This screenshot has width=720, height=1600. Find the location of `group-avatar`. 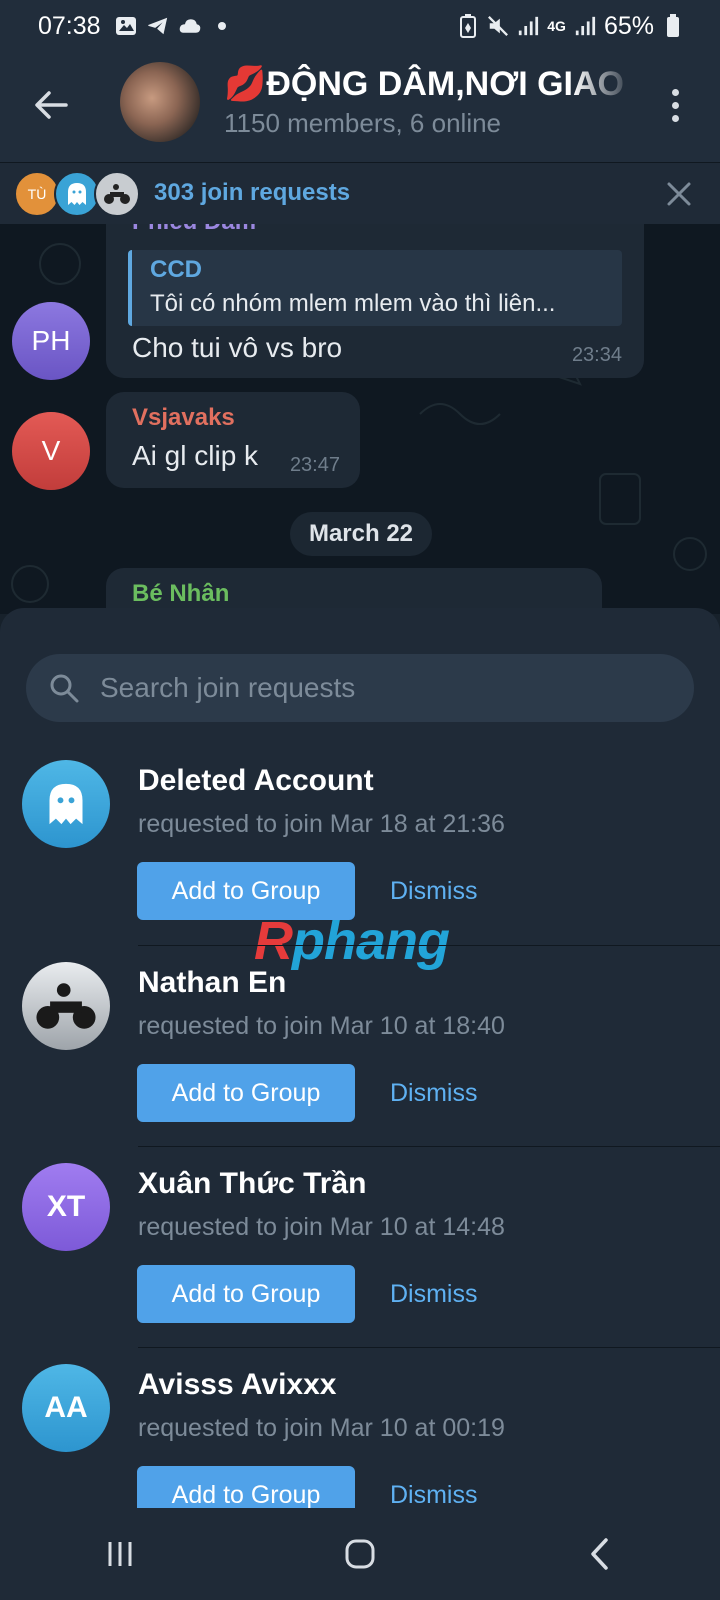

group-avatar is located at coordinates (160, 102).